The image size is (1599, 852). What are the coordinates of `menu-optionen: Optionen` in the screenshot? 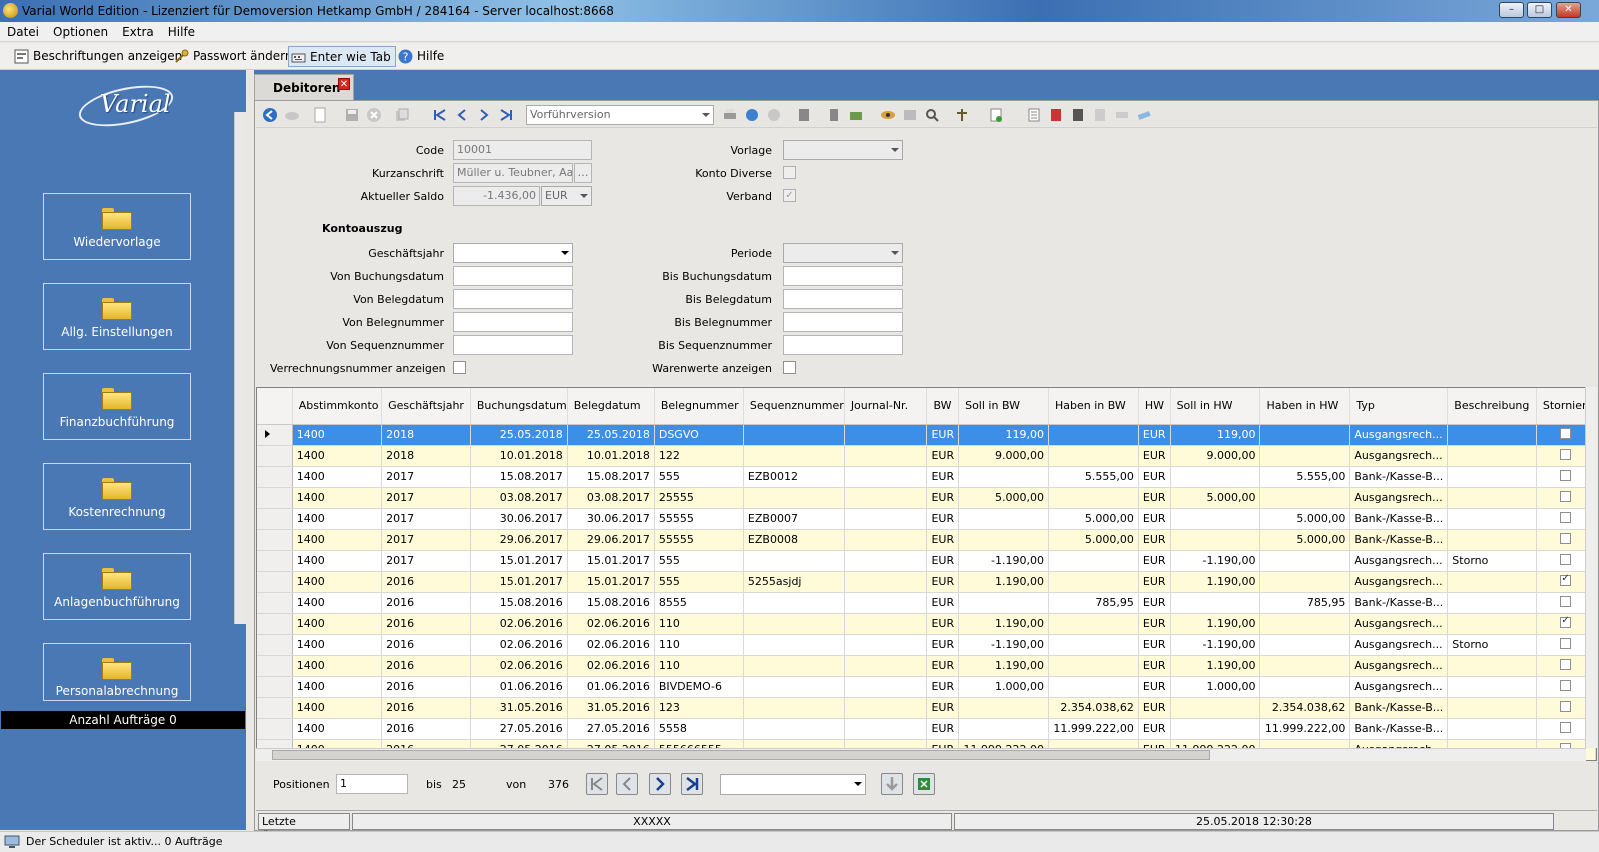 It's located at (80, 32).